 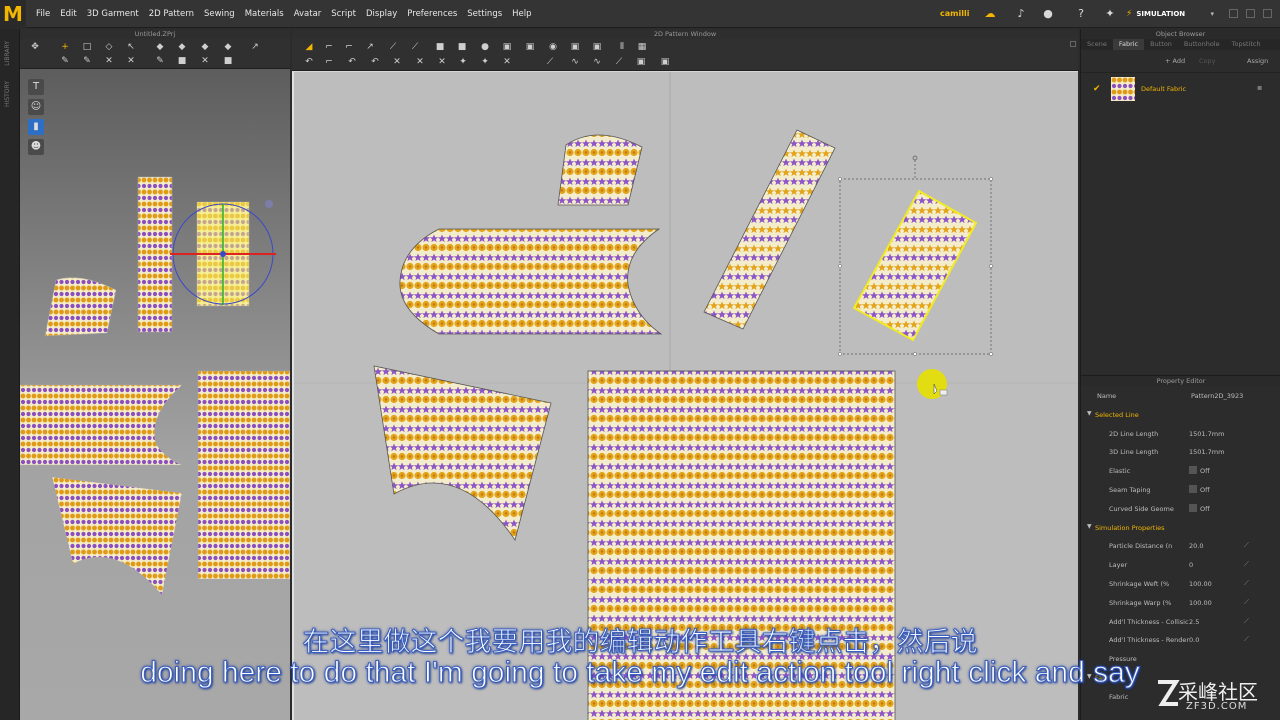 What do you see at coordinates (182, 47) in the screenshot?
I see `tack-icon: ◆` at bounding box center [182, 47].